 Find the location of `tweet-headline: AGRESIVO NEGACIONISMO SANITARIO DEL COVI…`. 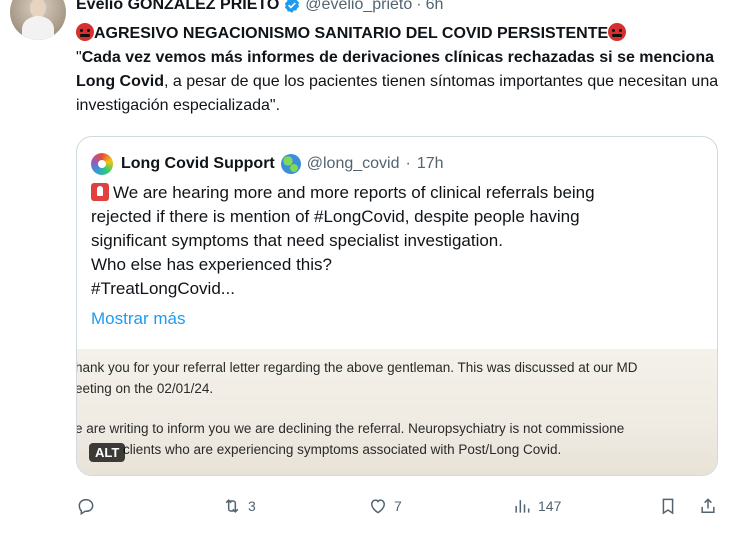

tweet-headline: AGRESIVO NEGACIONISMO SANITARIO DEL COVI… is located at coordinates (351, 33).